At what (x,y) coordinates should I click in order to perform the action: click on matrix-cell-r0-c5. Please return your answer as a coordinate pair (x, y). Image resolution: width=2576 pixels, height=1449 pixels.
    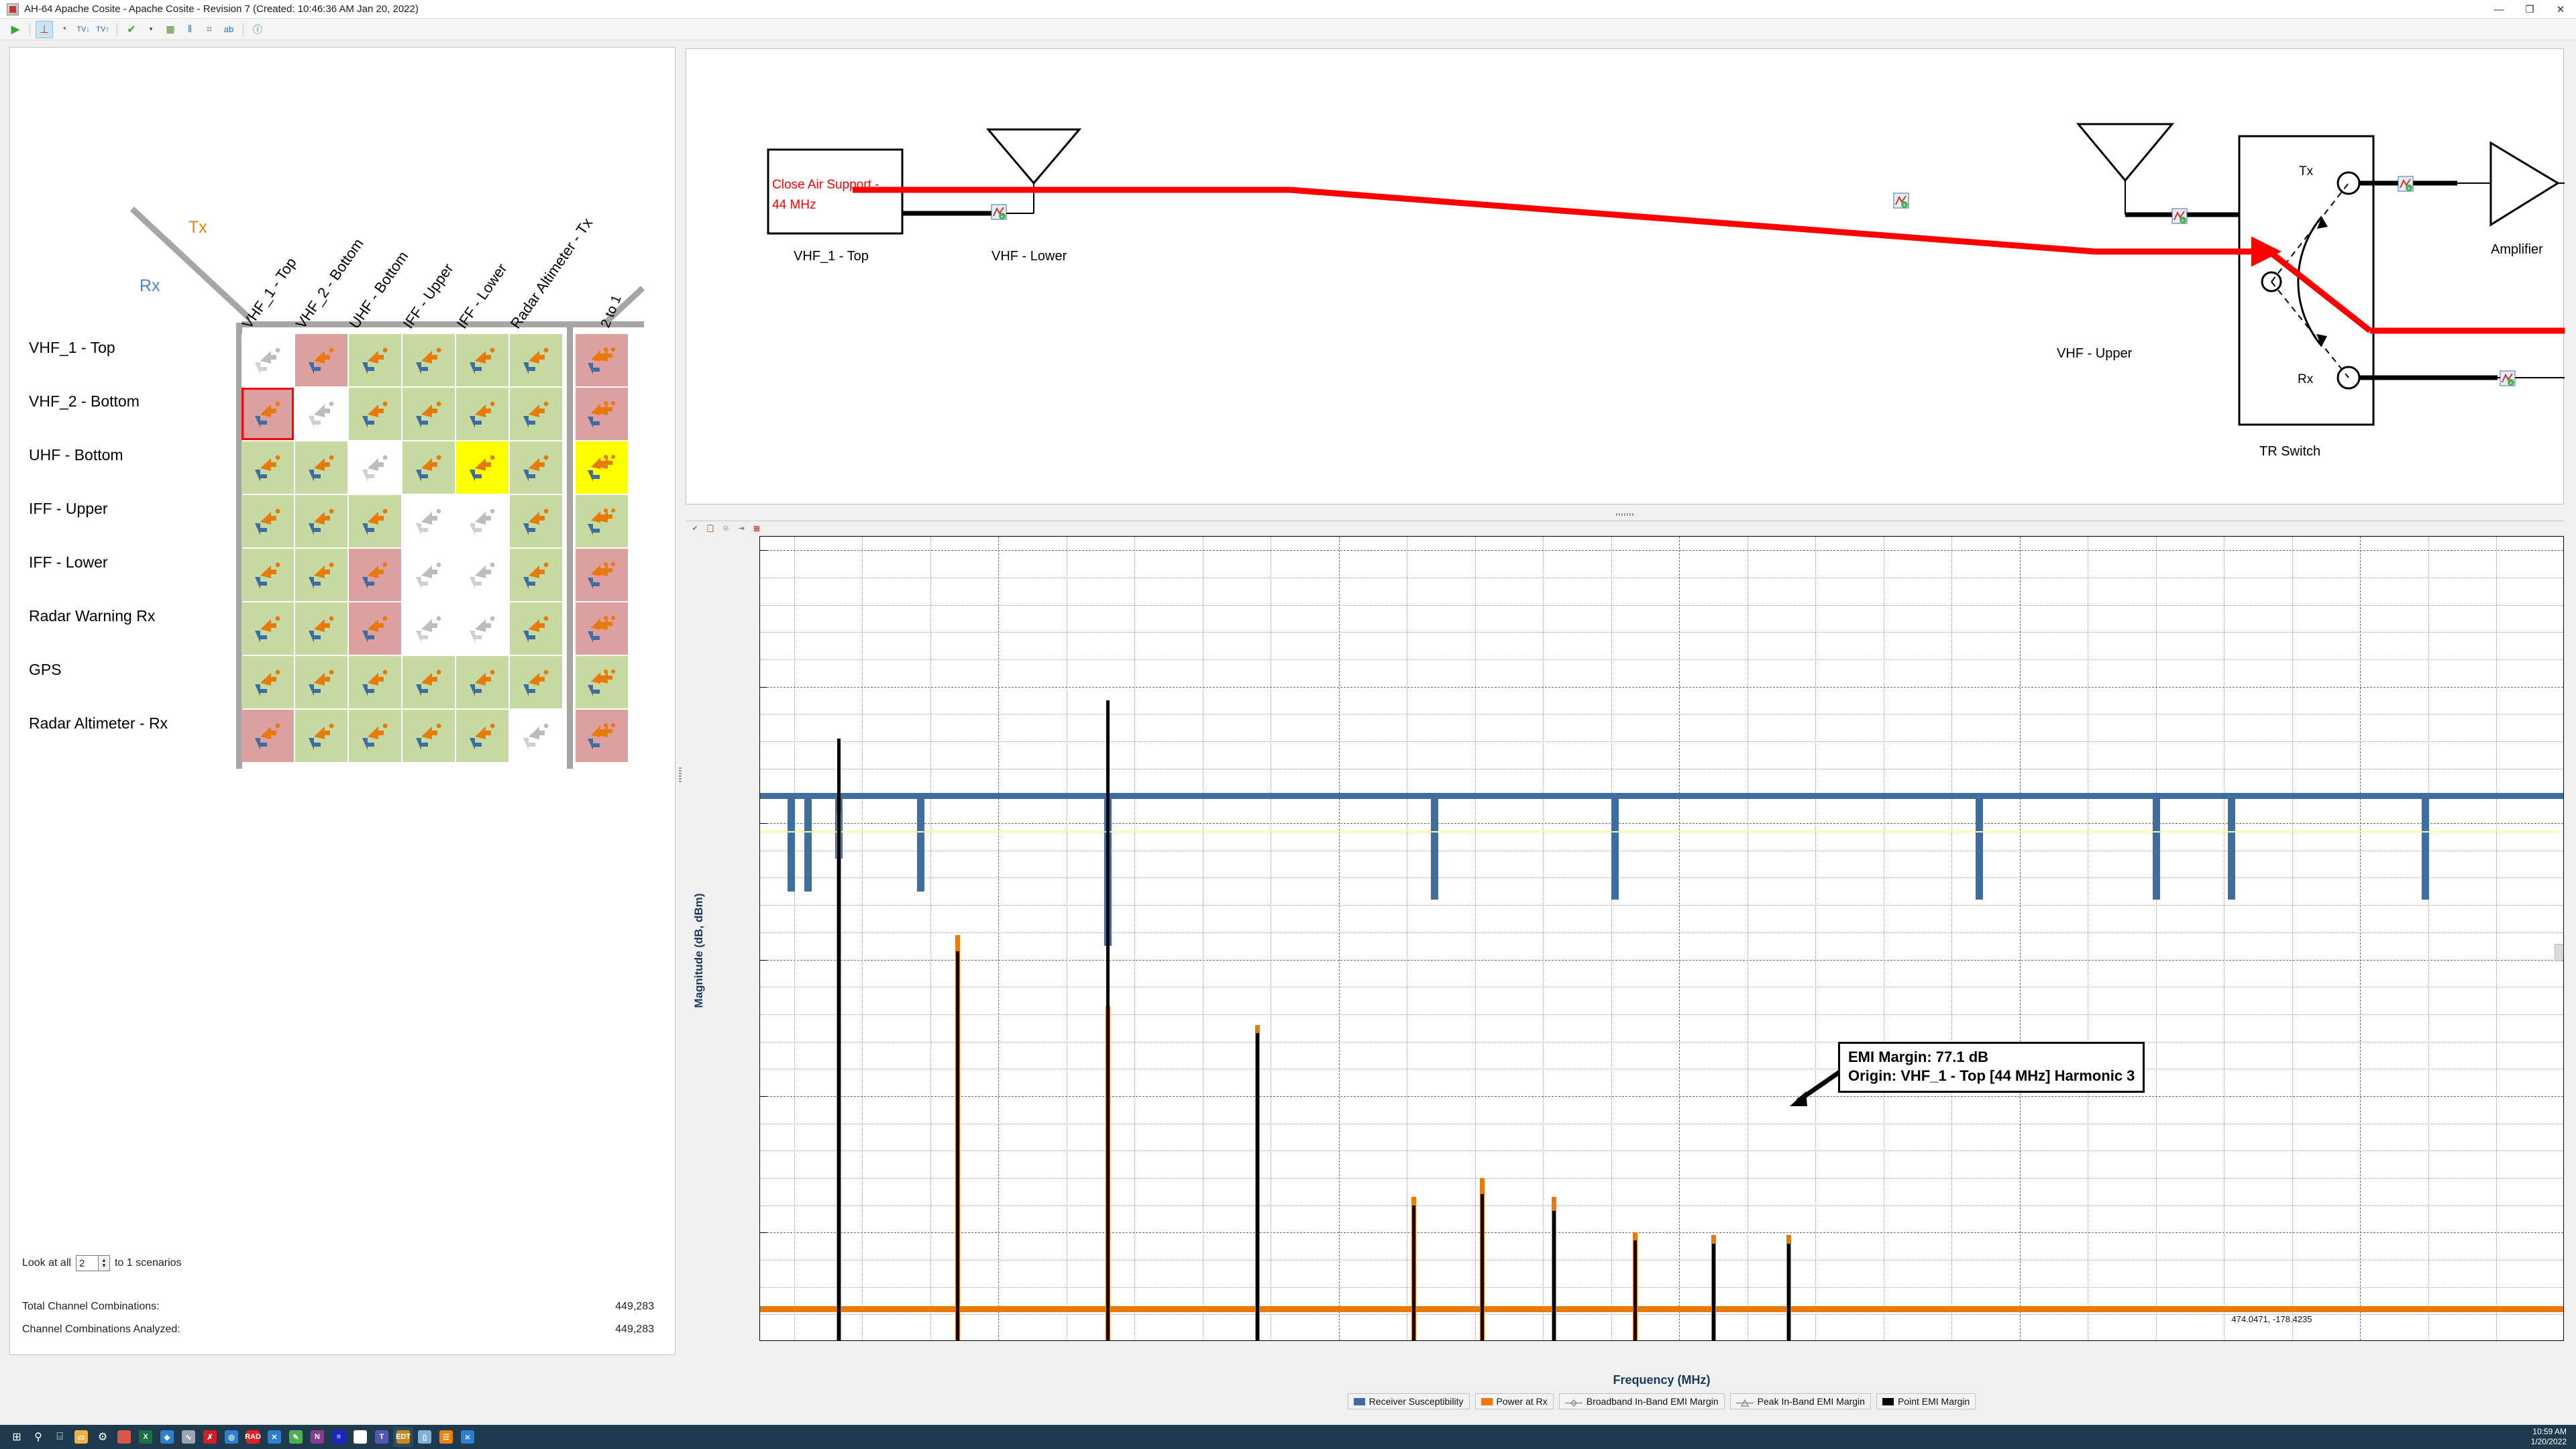
    Looking at the image, I should click on (536, 360).